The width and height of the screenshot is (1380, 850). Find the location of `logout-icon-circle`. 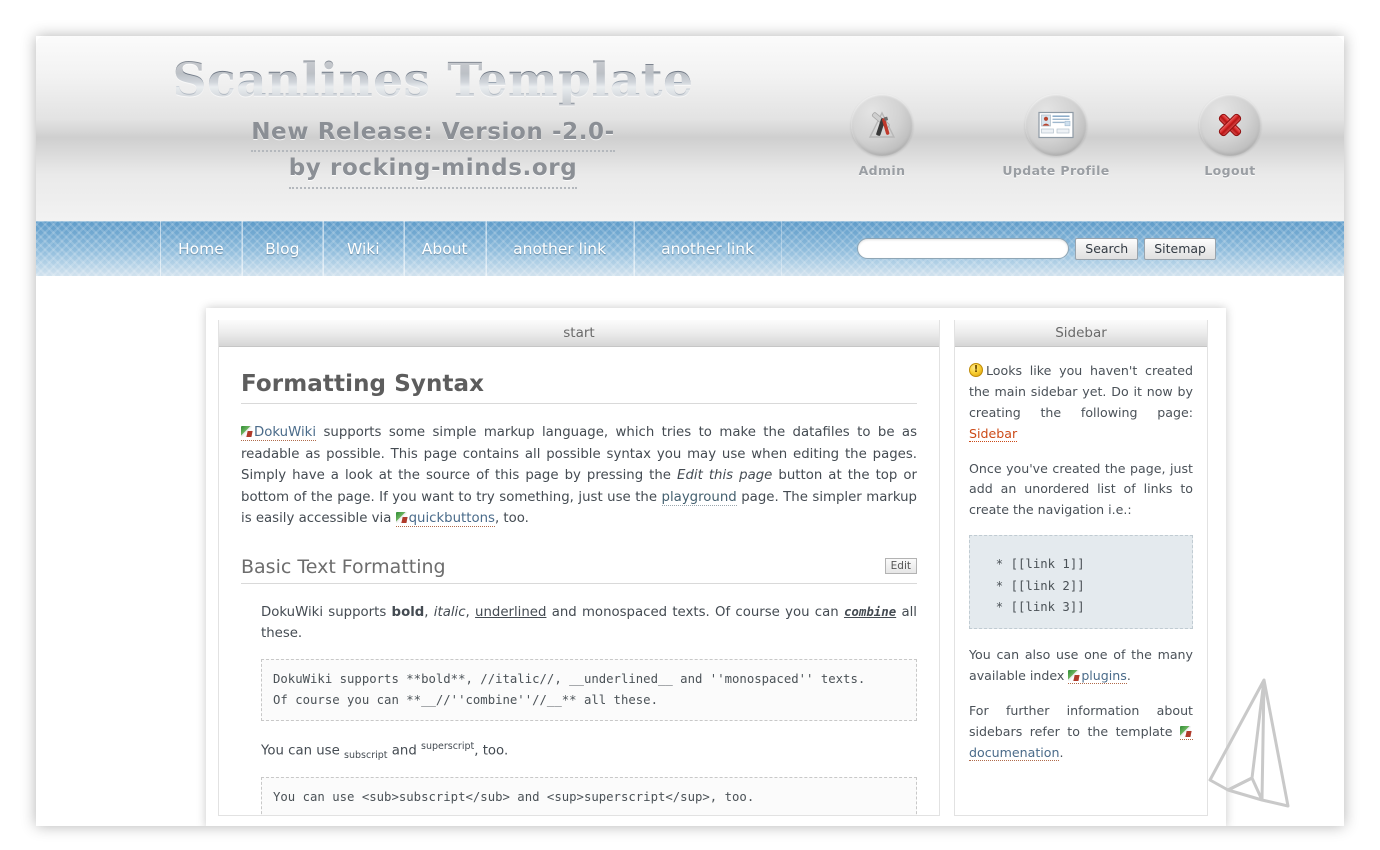

logout-icon-circle is located at coordinates (1230, 125).